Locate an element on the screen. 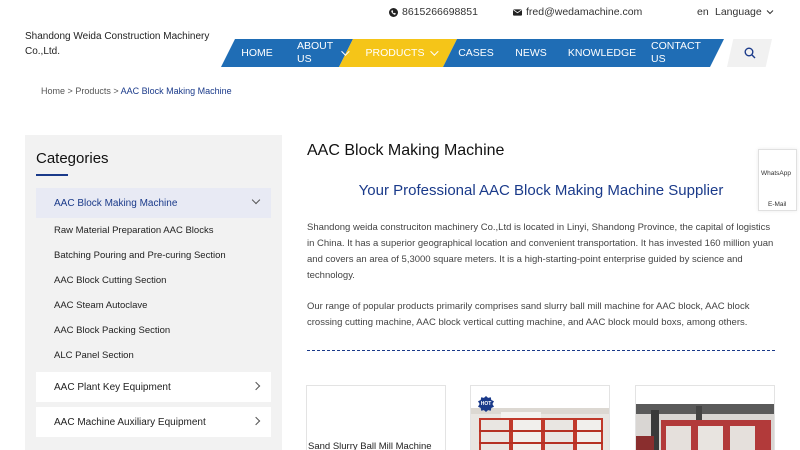 Image resolution: width=800 pixels, height=450 pixels. product-card: Sand Slurry Ball Mill Machine is located at coordinates (376, 417).